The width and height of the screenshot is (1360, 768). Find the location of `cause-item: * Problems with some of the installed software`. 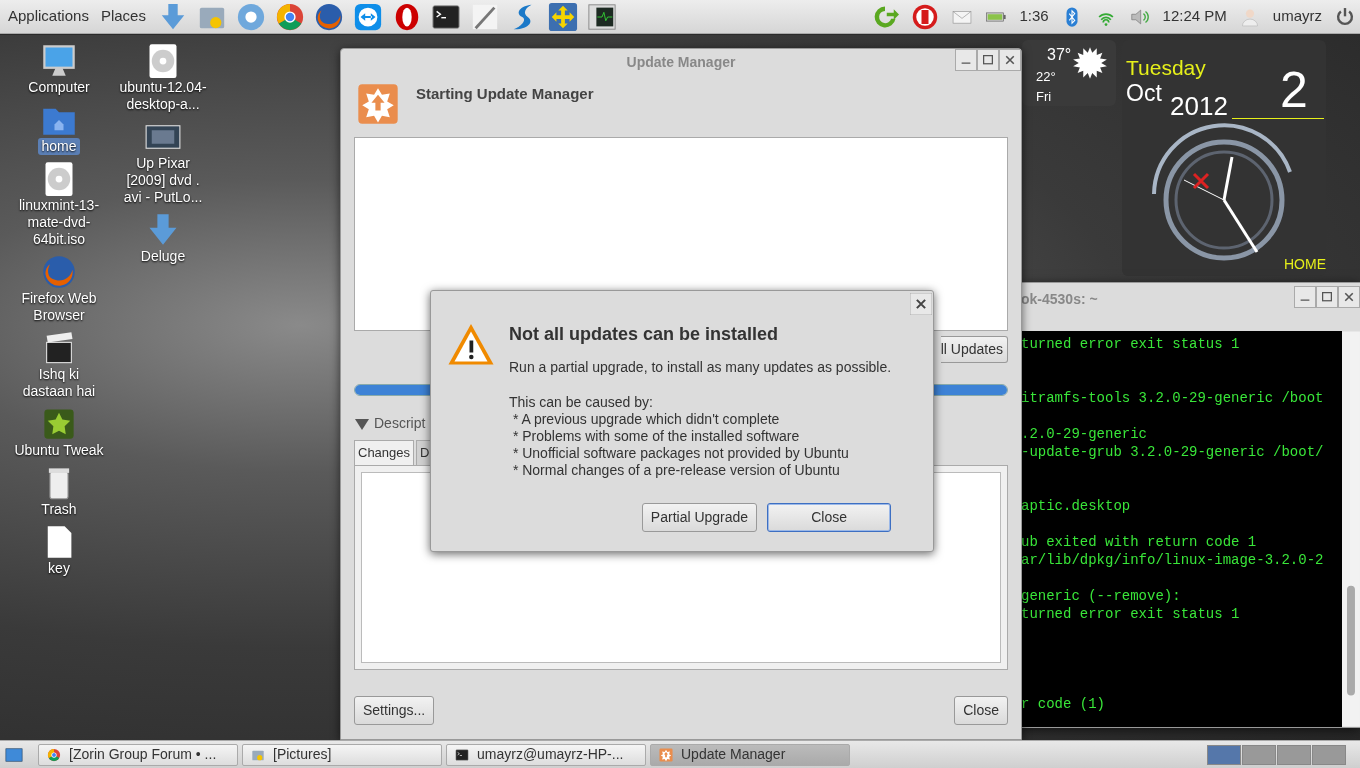

cause-item: * Problems with some of the installed software is located at coordinates (656, 436).